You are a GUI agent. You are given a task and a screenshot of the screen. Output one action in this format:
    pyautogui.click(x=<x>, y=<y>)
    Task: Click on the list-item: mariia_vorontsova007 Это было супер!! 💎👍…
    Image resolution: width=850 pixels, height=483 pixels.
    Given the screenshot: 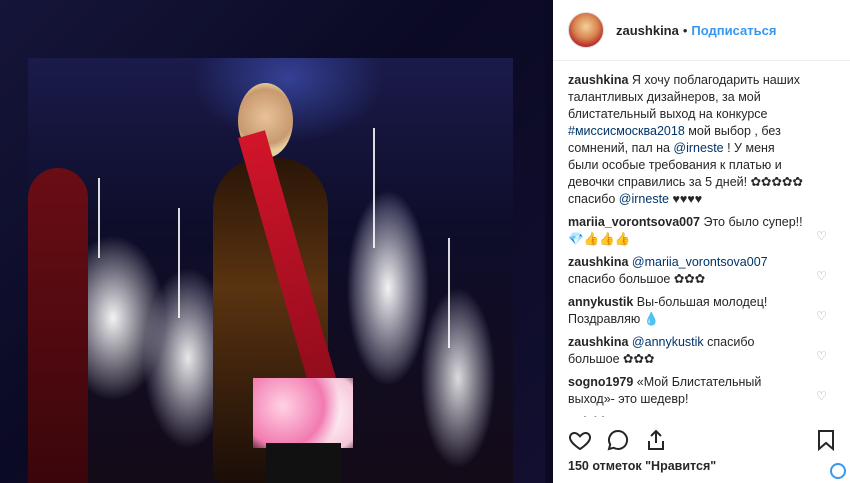 What is the action you would take?
    pyautogui.click(x=698, y=231)
    